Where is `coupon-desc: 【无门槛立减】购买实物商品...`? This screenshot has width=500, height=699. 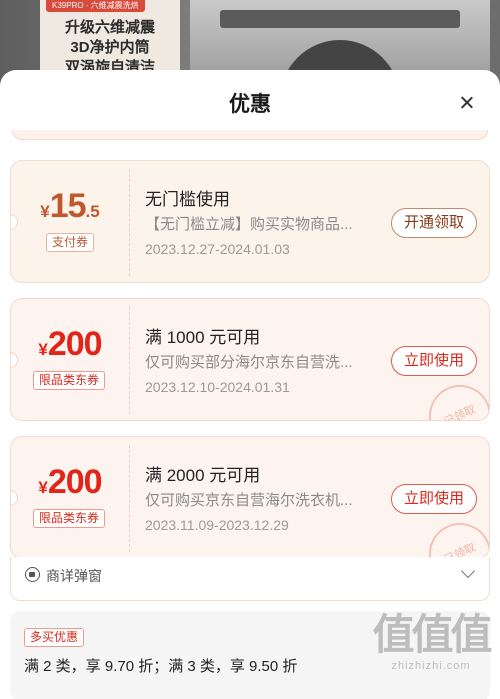 coupon-desc: 【无门槛立减】购买实物商品... is located at coordinates (249, 224).